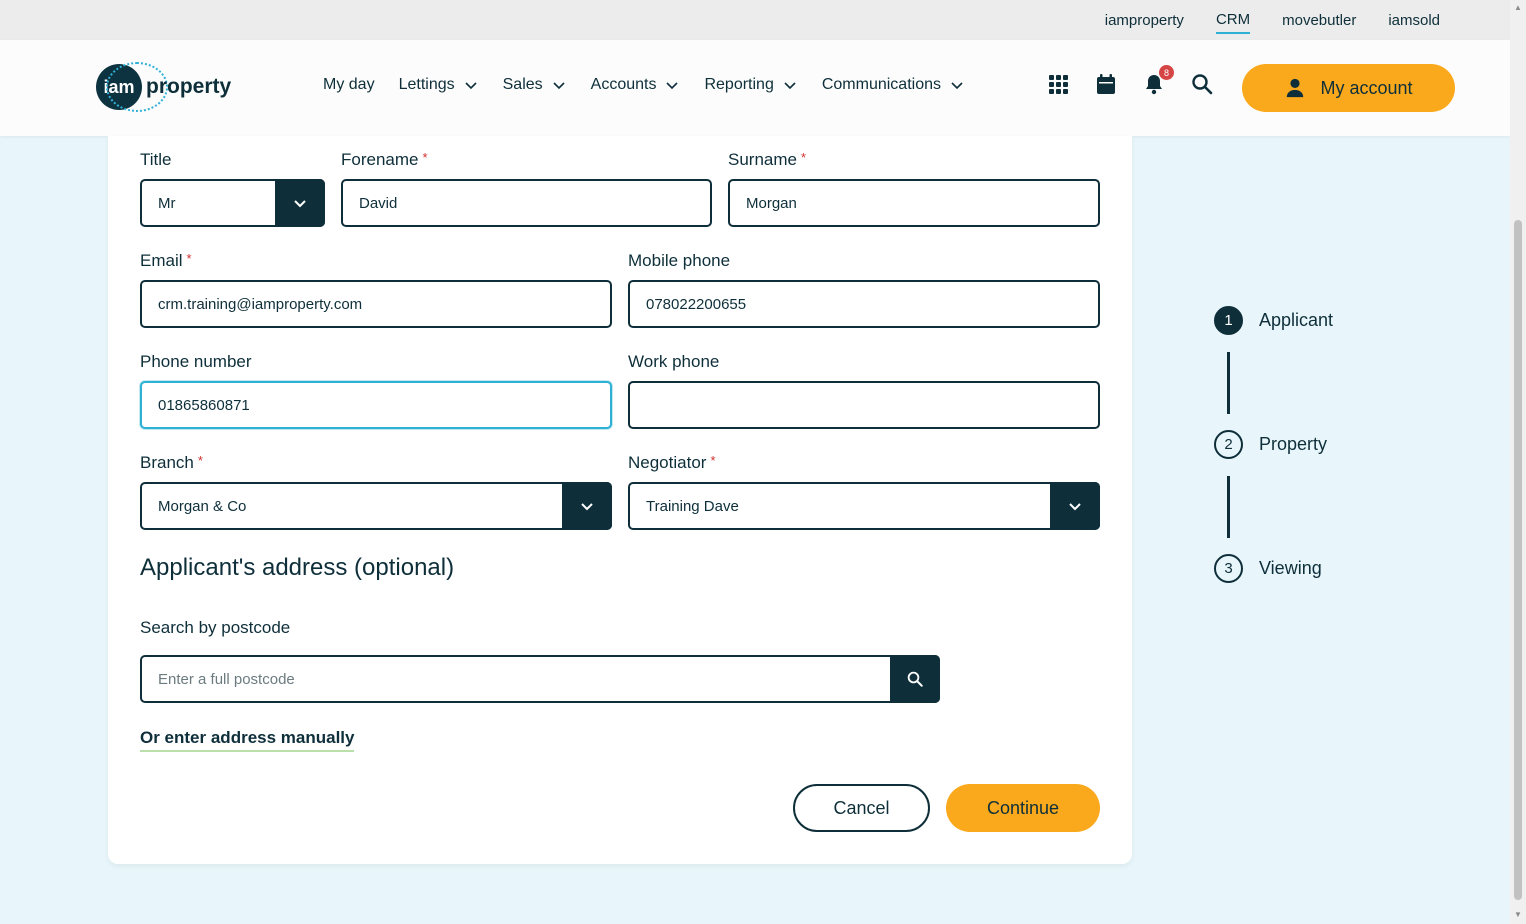 The width and height of the screenshot is (1526, 924). What do you see at coordinates (1228, 444) in the screenshot?
I see `step-number: 2` at bounding box center [1228, 444].